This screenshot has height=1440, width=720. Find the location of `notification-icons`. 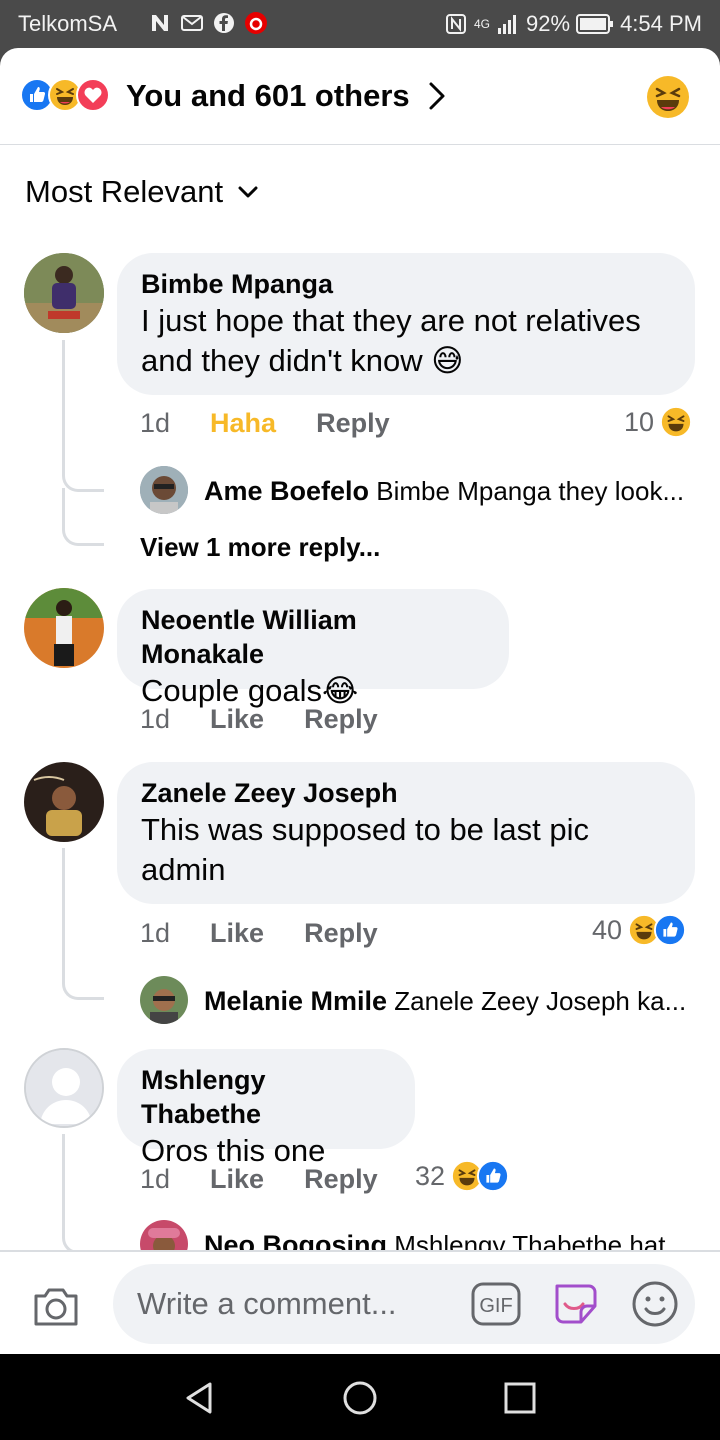

notification-icons is located at coordinates (208, 23).